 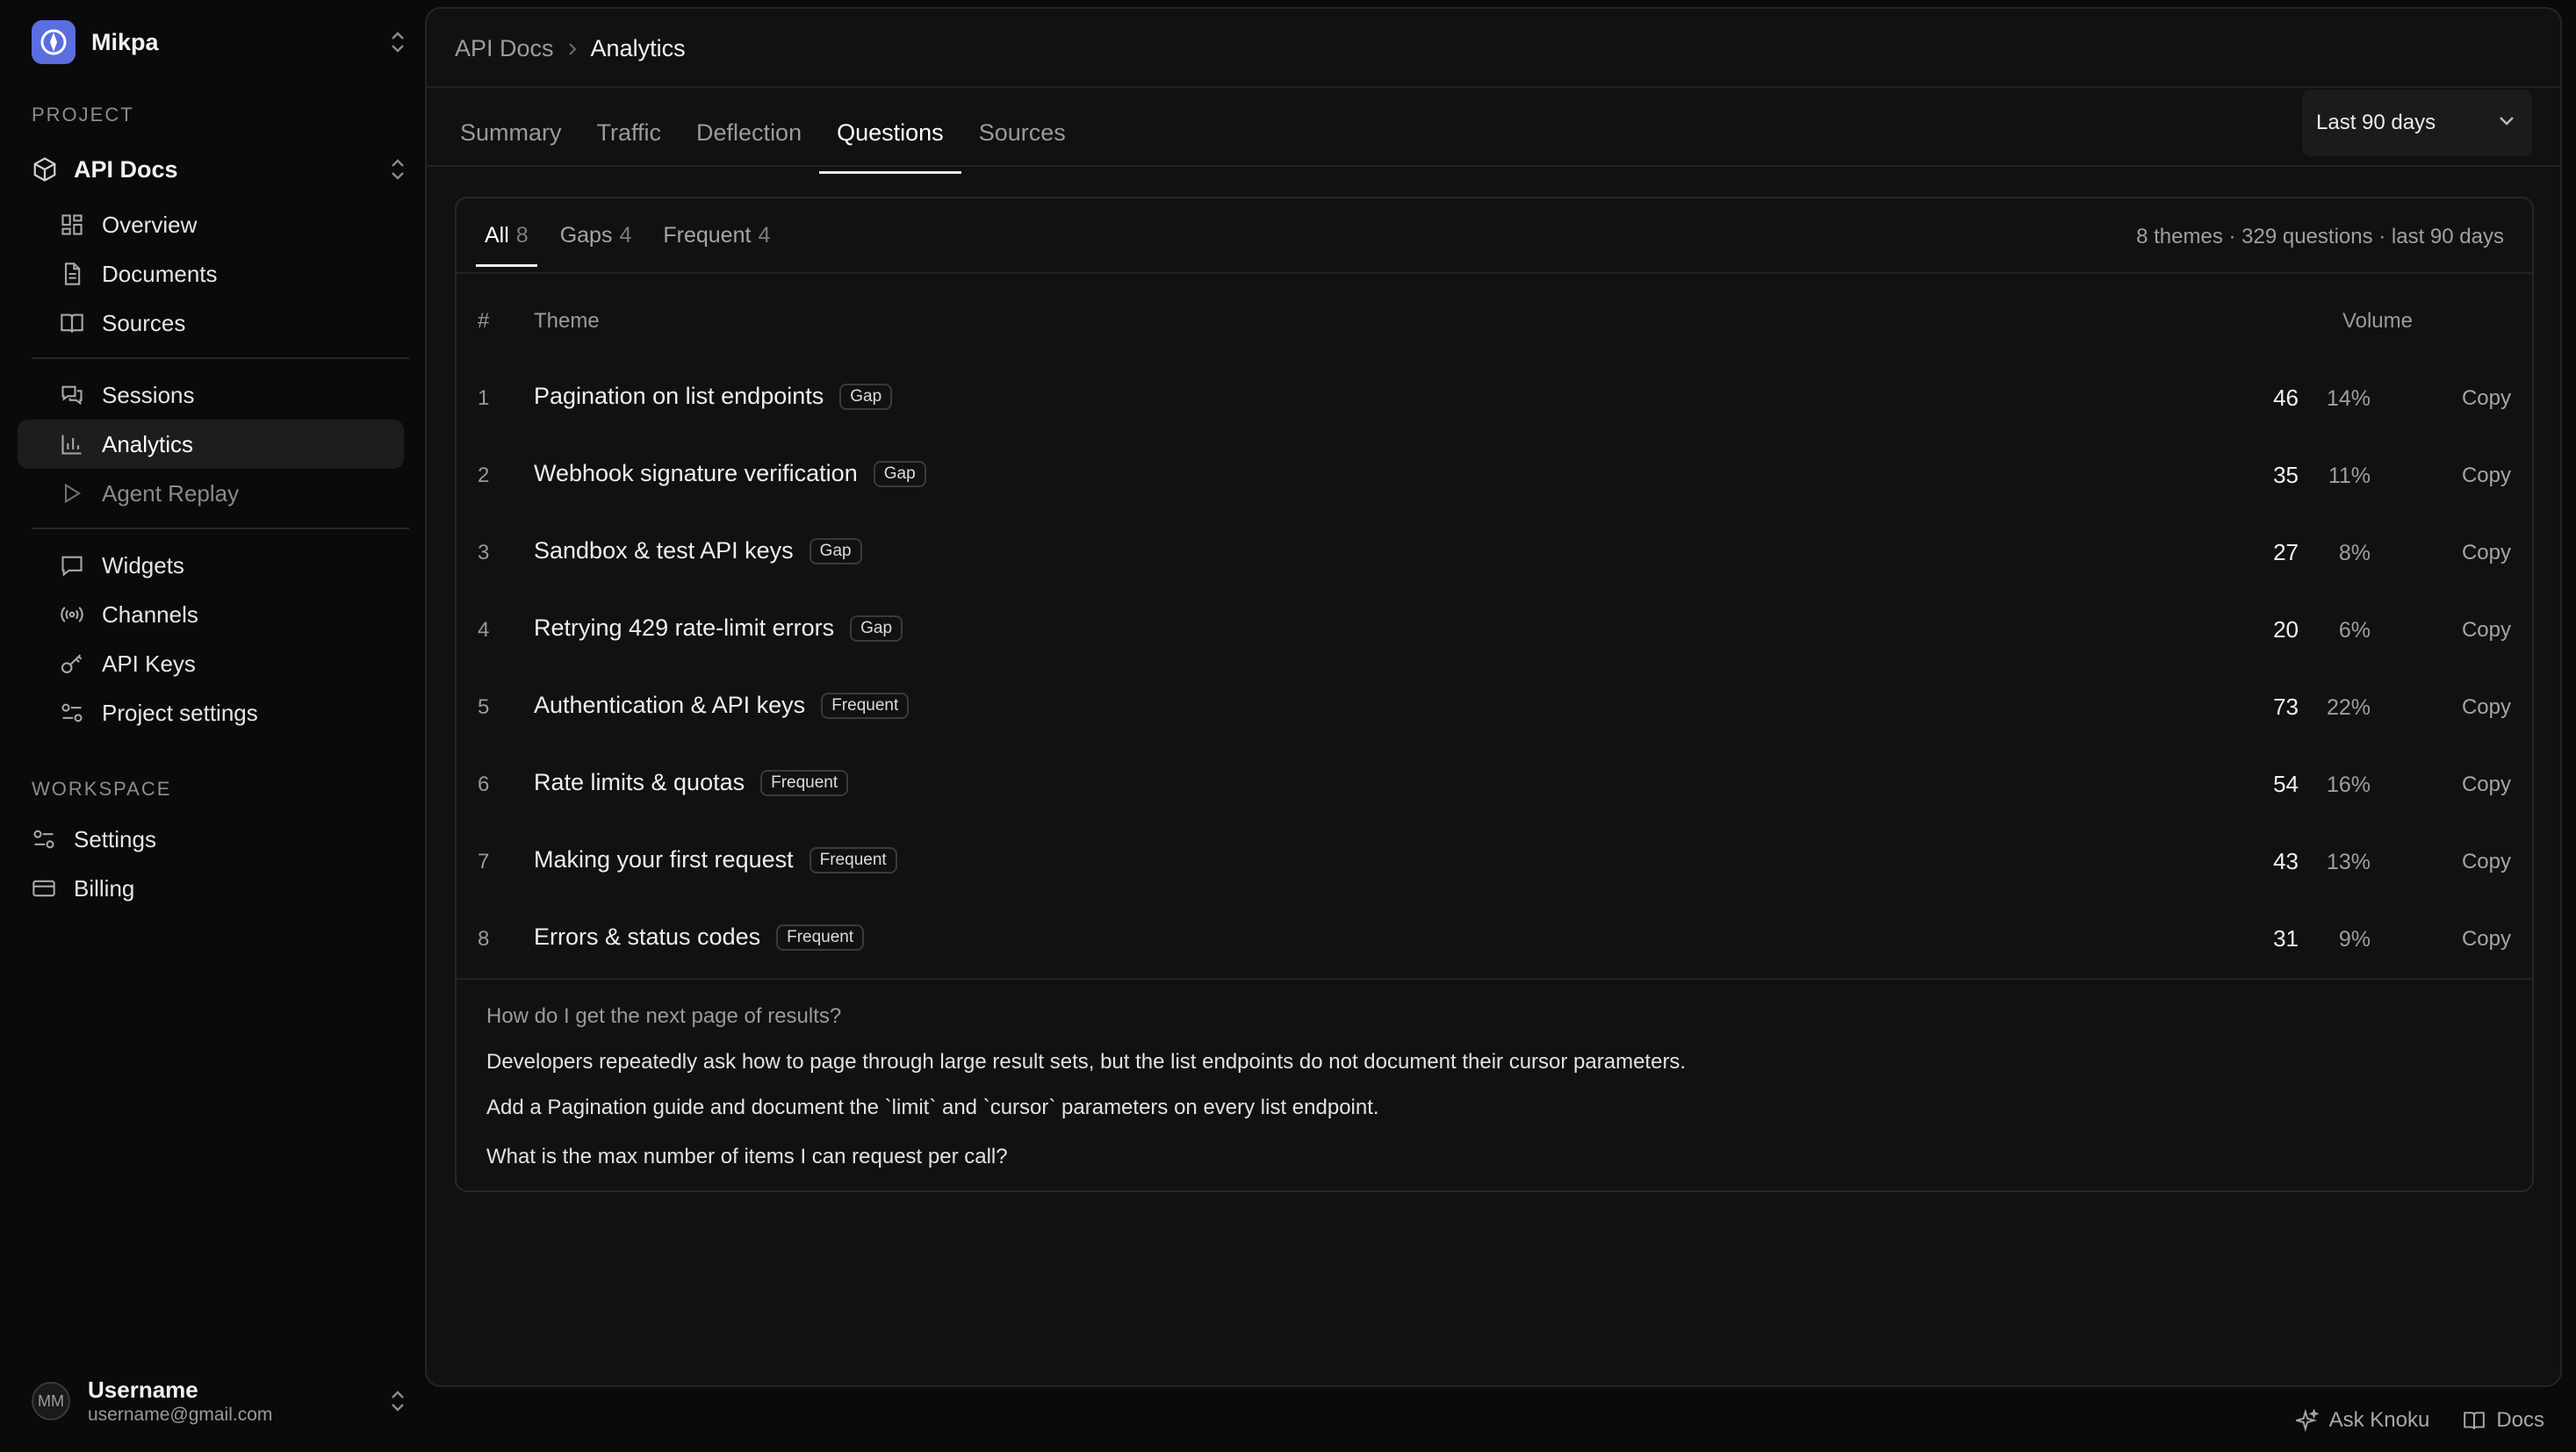 What do you see at coordinates (2286, 707) in the screenshot?
I see `volume-count: 73` at bounding box center [2286, 707].